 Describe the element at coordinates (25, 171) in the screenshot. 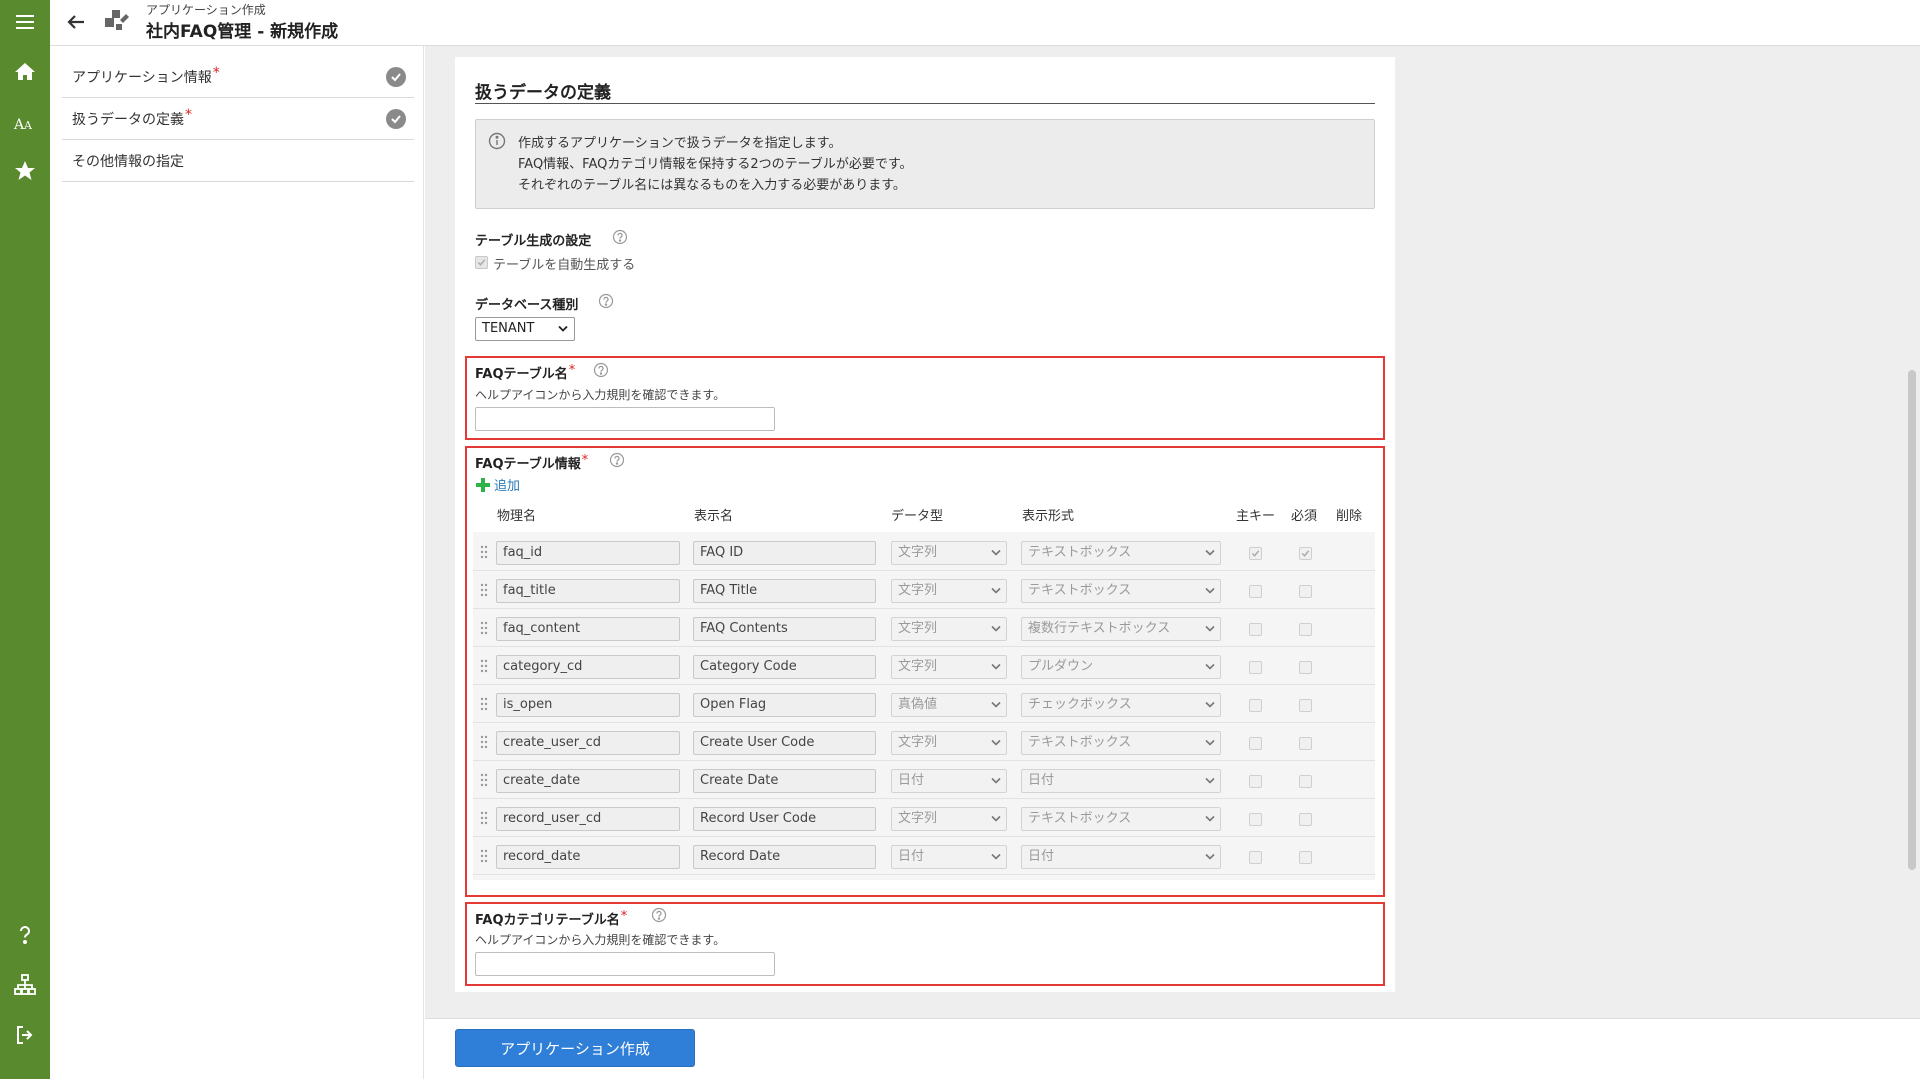

I see `star-icon` at that location.